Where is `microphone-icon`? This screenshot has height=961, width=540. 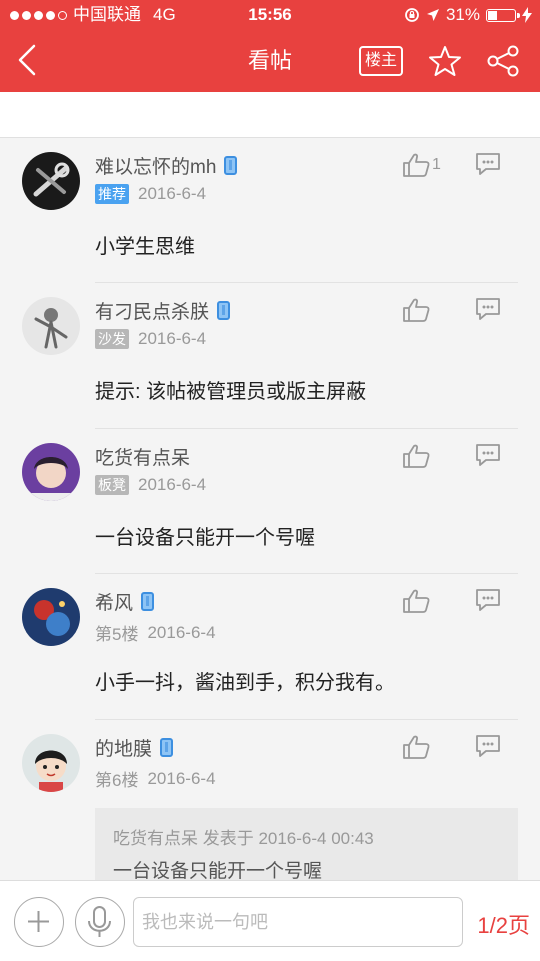 microphone-icon is located at coordinates (99, 921).